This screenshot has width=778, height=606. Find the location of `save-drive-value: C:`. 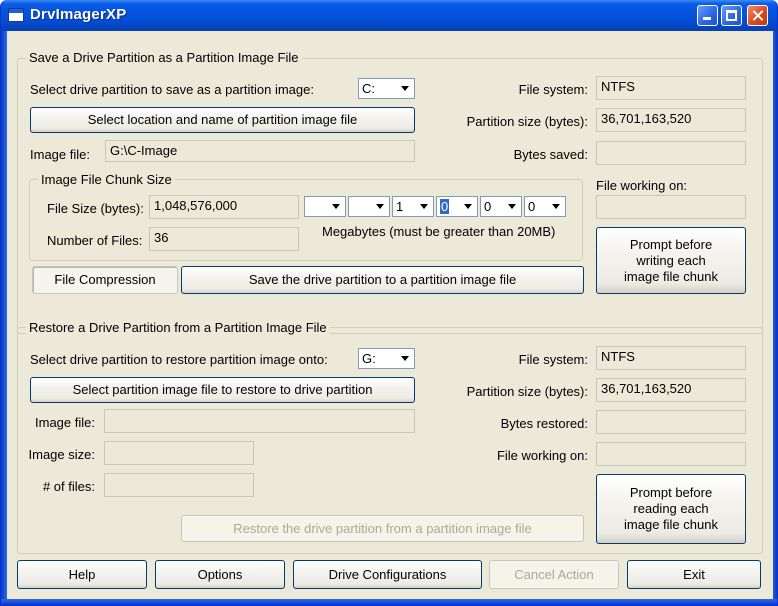

save-drive-value: C: is located at coordinates (368, 88).